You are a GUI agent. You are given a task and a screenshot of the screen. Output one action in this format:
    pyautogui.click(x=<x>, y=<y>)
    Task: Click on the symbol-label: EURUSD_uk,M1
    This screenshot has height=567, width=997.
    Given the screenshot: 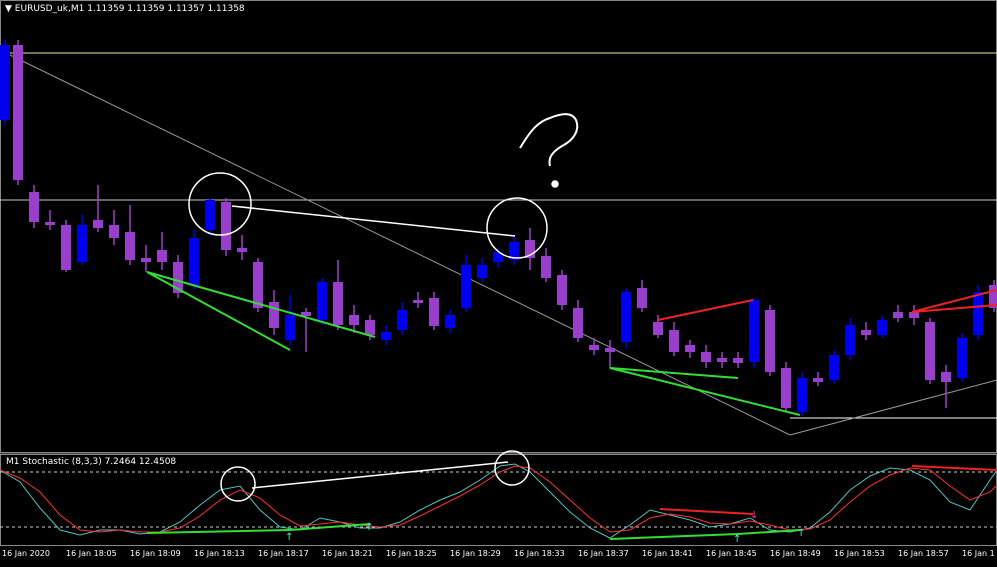 What is the action you would take?
    pyautogui.click(x=49, y=9)
    